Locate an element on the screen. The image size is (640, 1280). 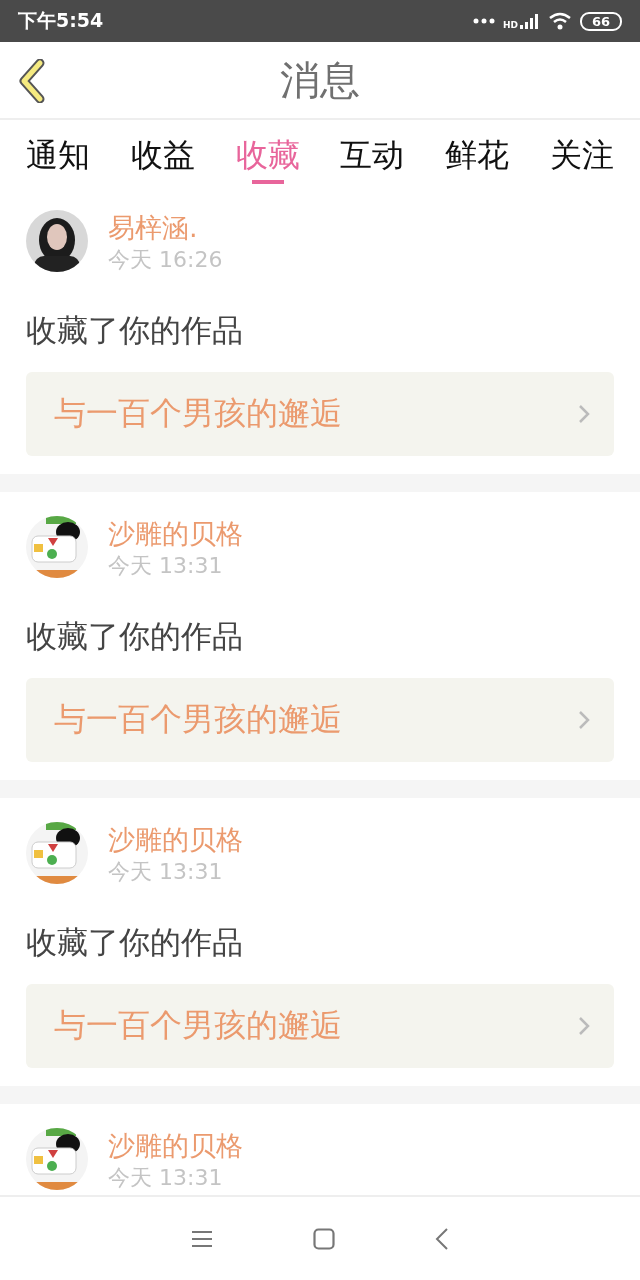
clock: 下午5:54 is located at coordinates (61, 20).